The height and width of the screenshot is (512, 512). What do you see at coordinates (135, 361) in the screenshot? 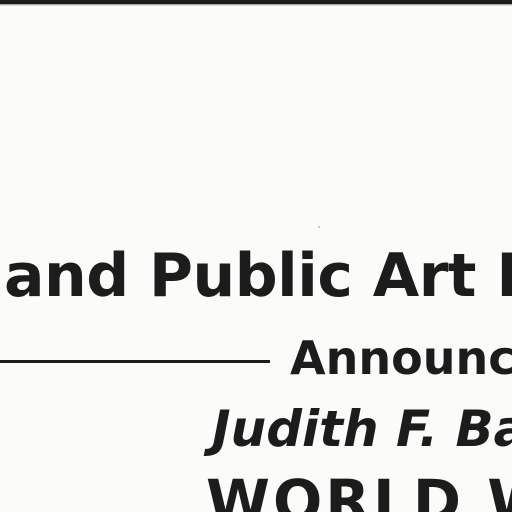
I see `horizontal-rule` at bounding box center [135, 361].